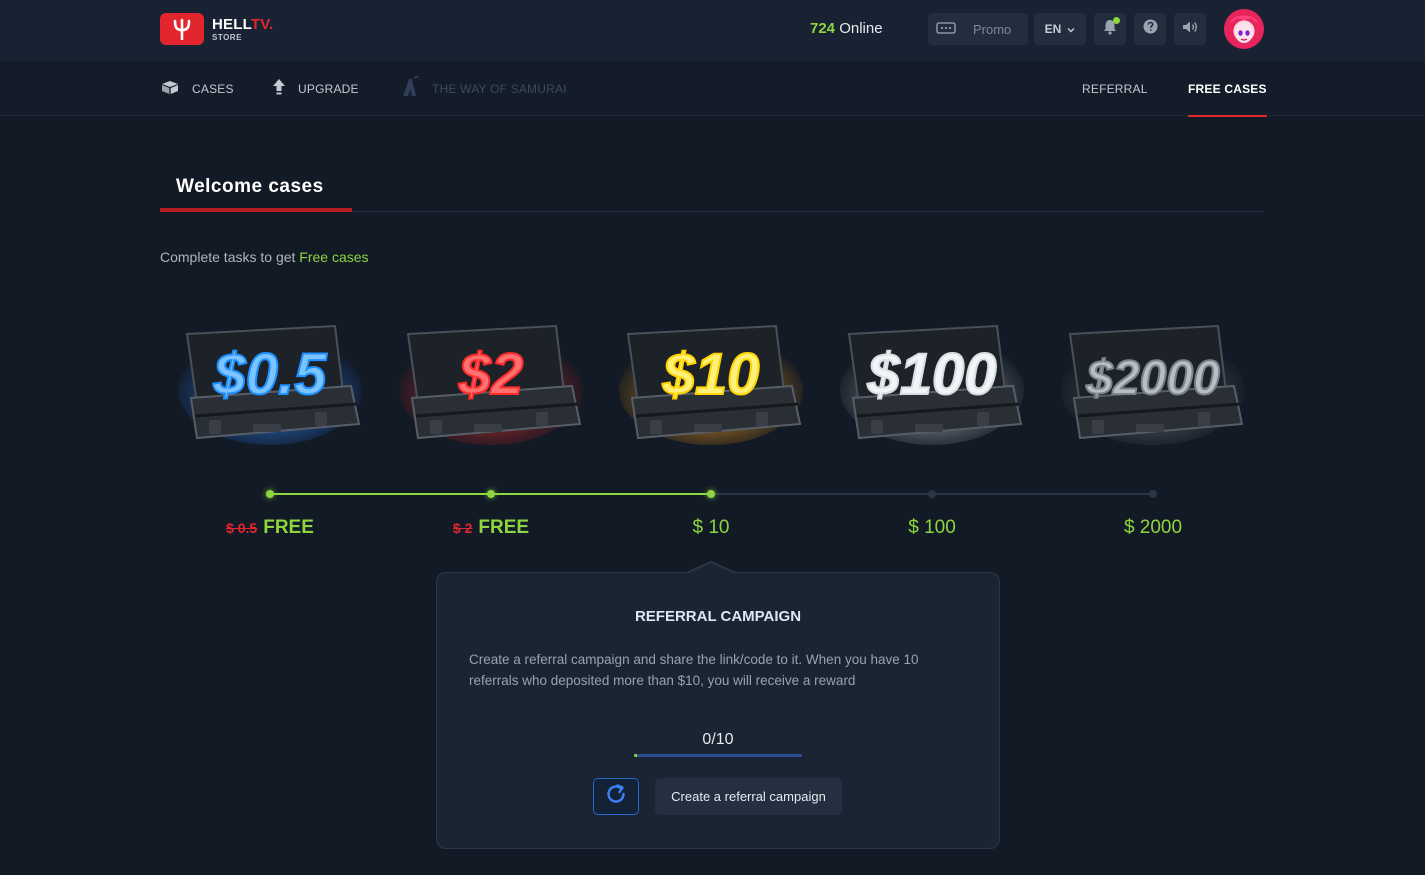 This screenshot has height=875, width=1425. I want to click on case-art: $2000, so click(1153, 384).